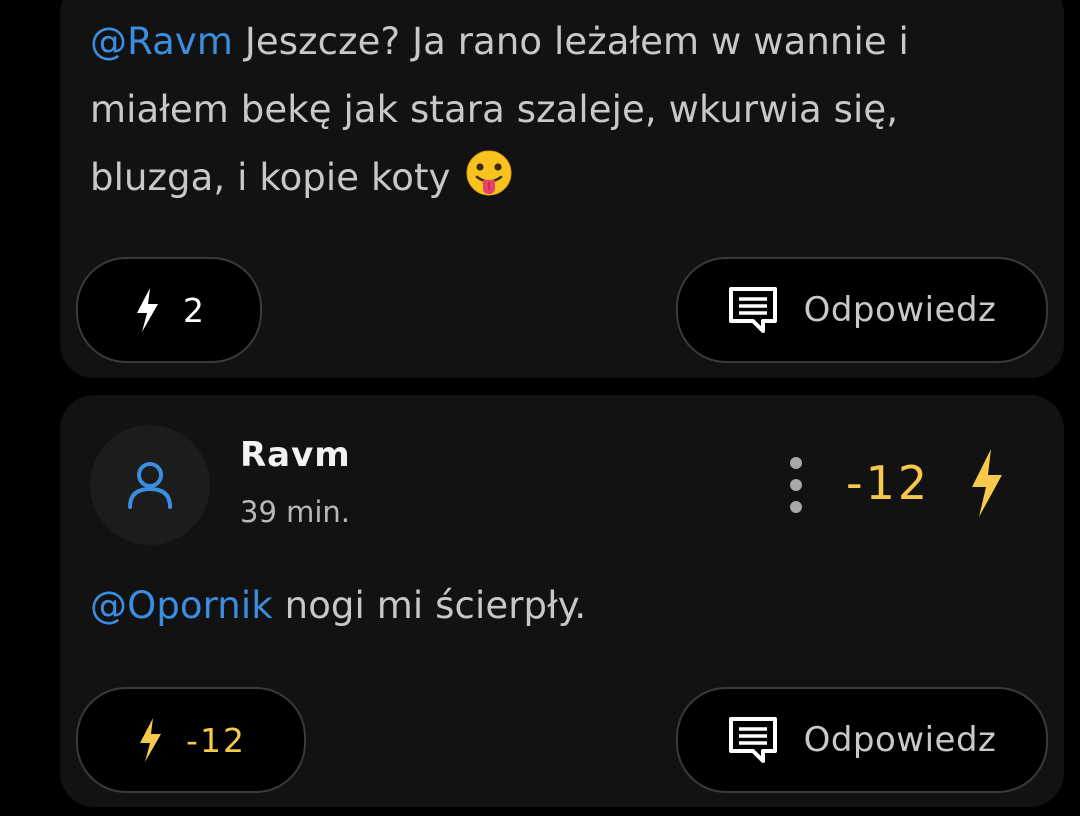 The width and height of the screenshot is (1080, 816). I want to click on comment-body: @Opornik nogi mi ścierpły., so click(562, 606).